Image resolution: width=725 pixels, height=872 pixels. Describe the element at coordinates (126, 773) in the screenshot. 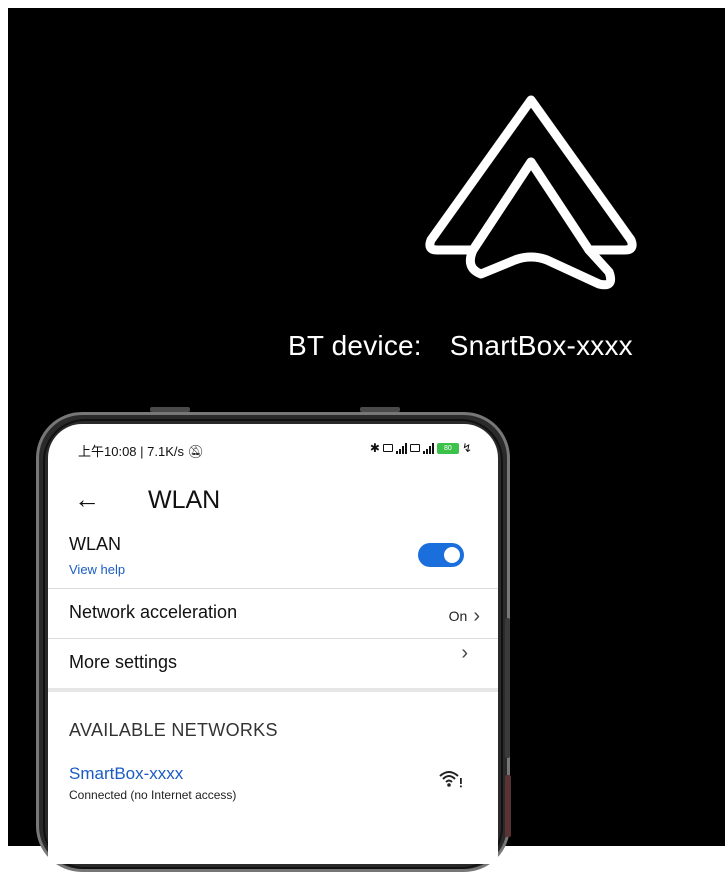

I see `network-name: SmartBox-xxxx` at that location.